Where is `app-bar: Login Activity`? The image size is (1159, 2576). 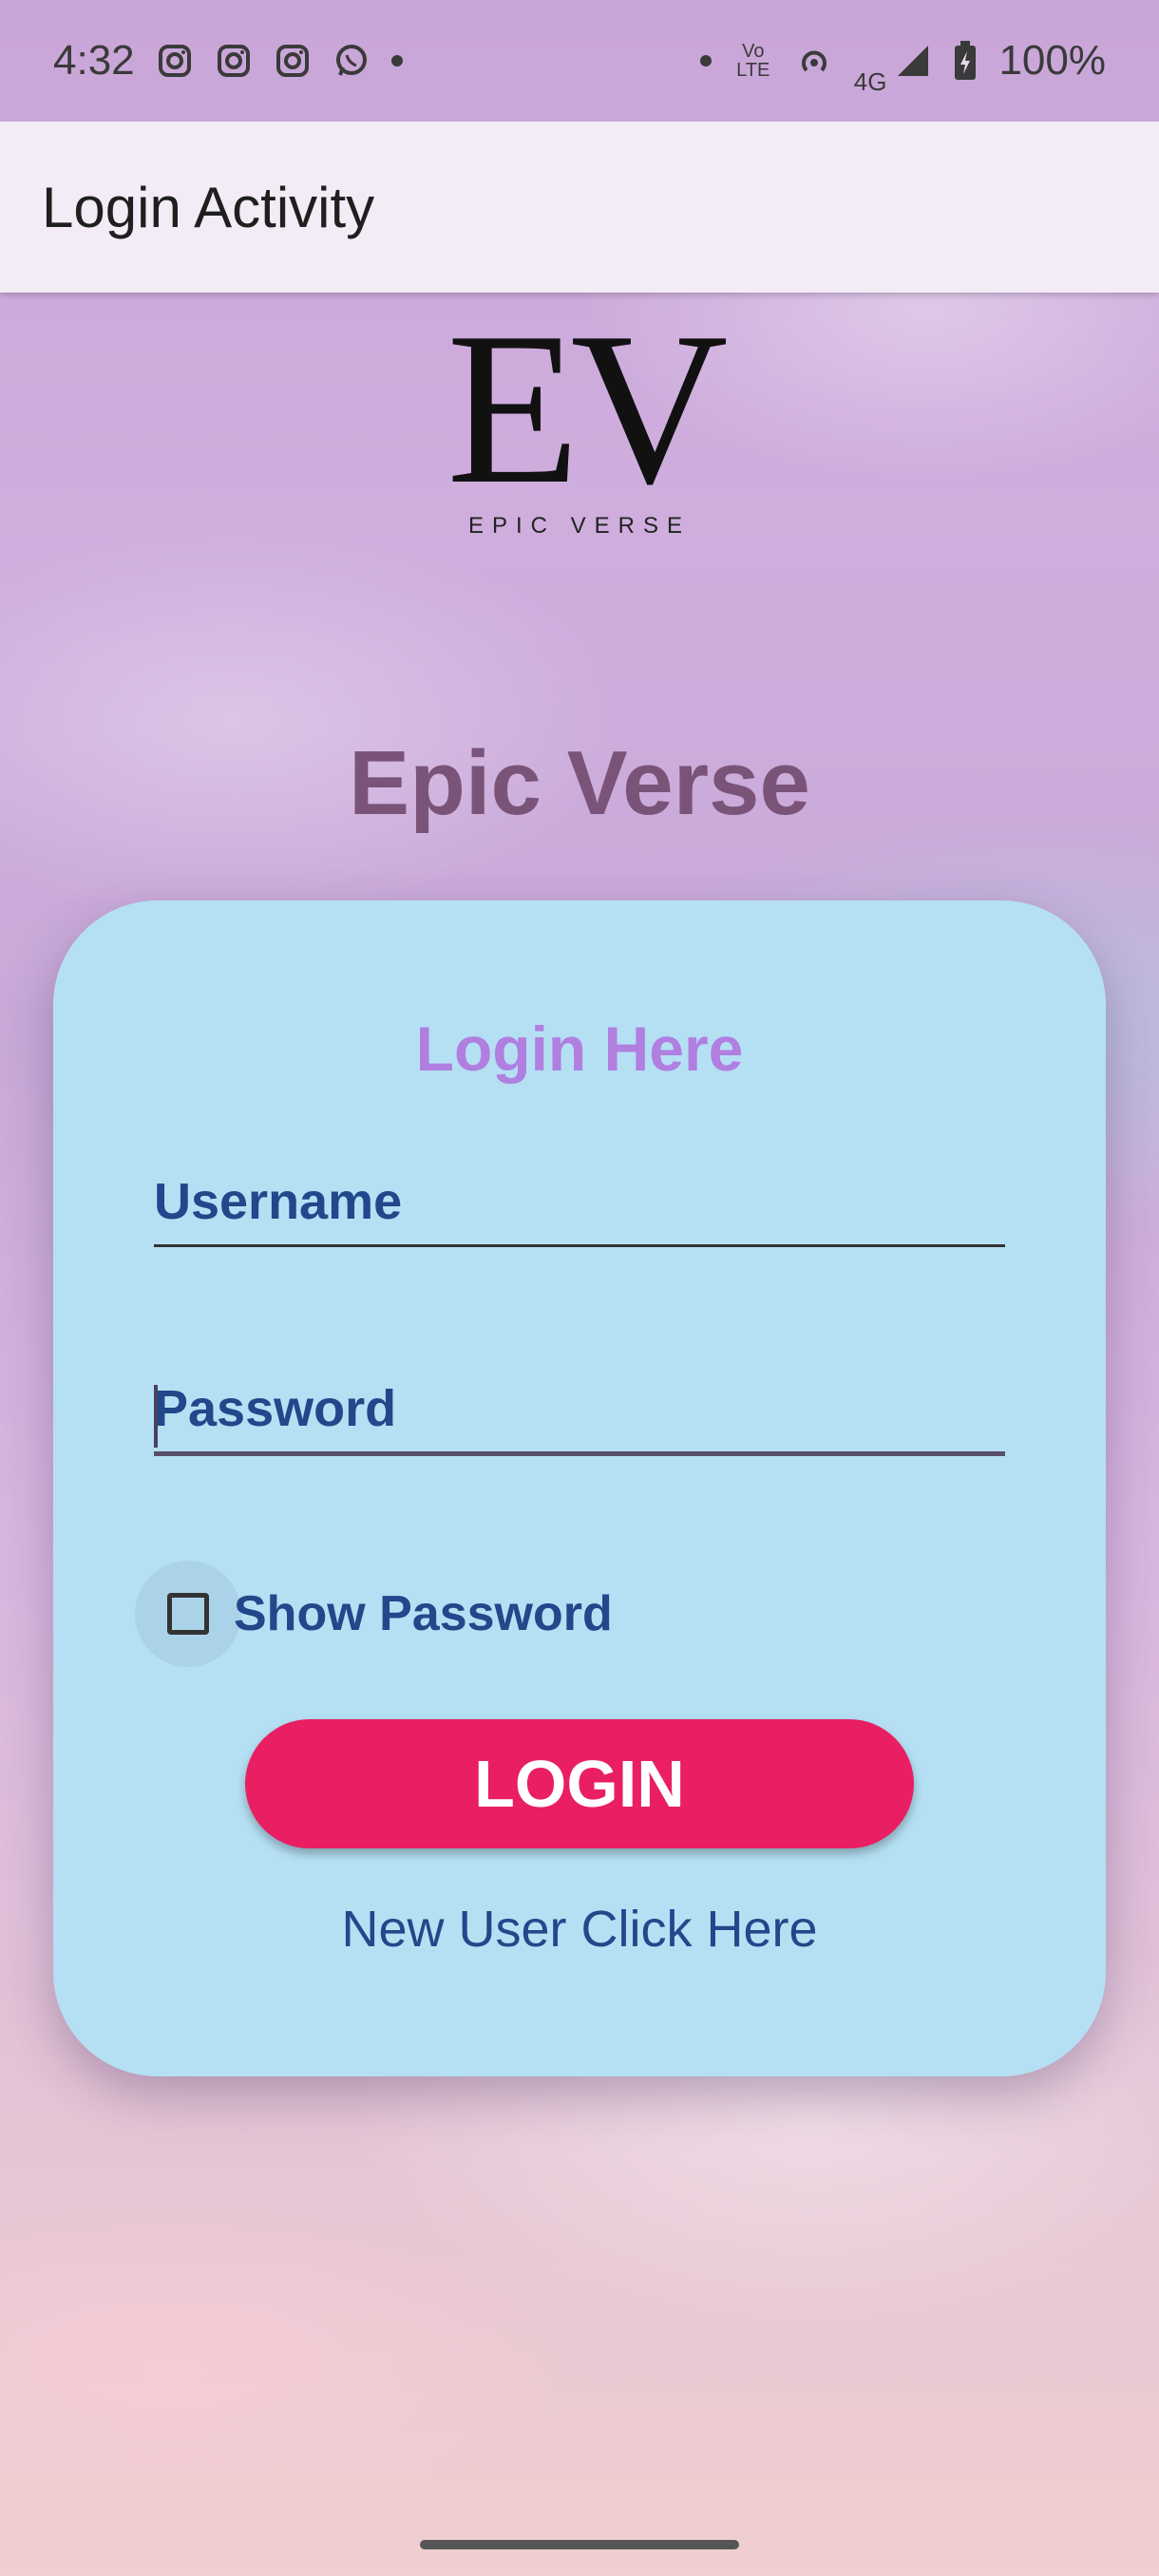
app-bar: Login Activity is located at coordinates (579, 207).